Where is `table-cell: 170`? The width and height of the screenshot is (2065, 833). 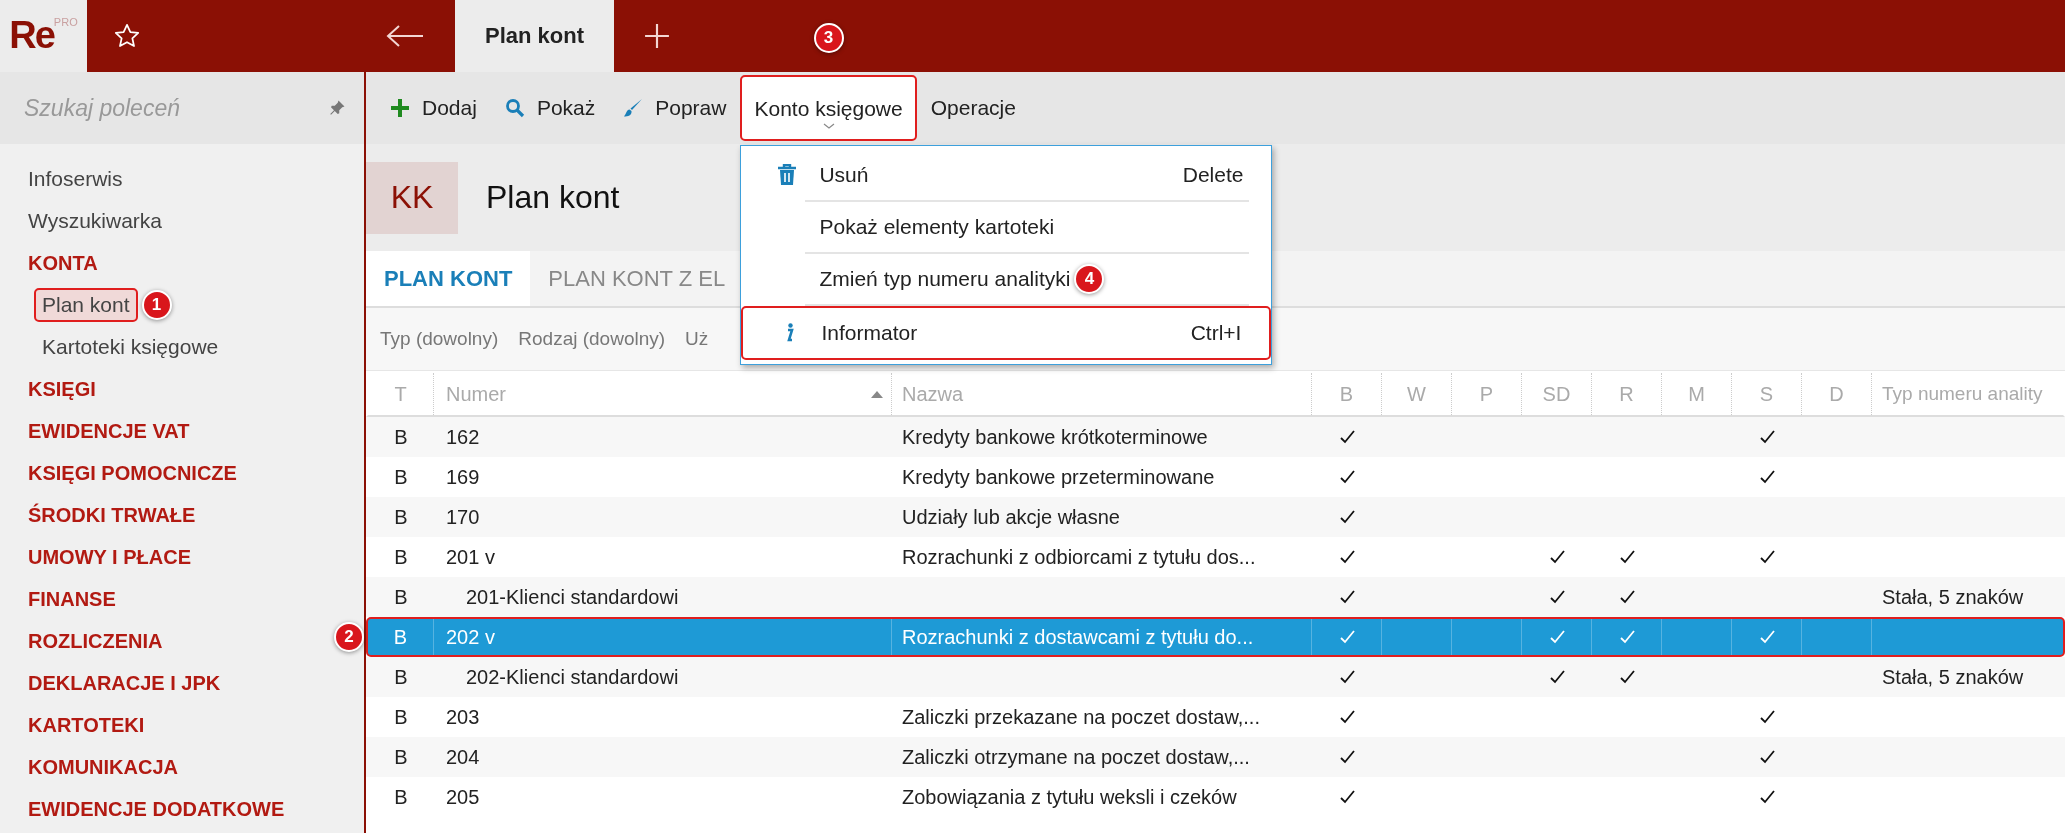
table-cell: 170 is located at coordinates (463, 517).